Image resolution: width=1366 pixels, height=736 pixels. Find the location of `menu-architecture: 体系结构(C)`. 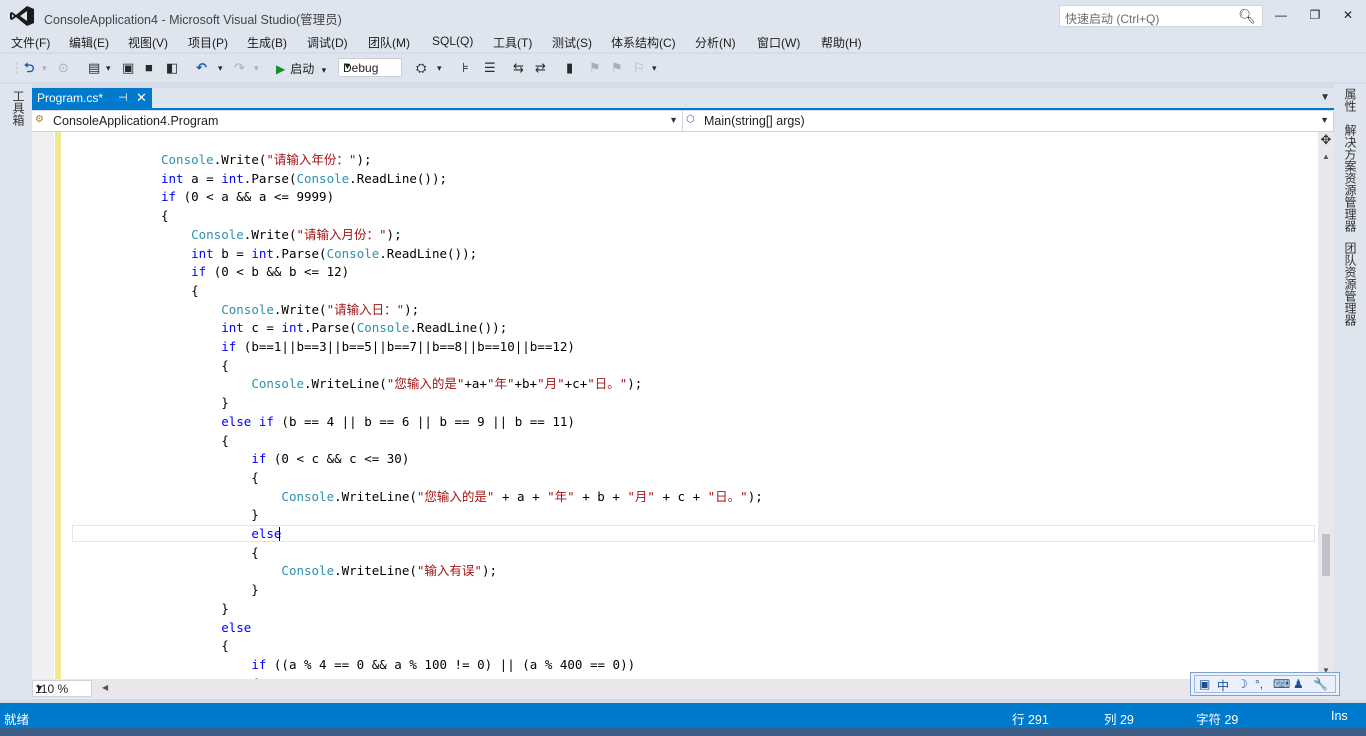

menu-architecture: 体系结构(C) is located at coordinates (643, 42).